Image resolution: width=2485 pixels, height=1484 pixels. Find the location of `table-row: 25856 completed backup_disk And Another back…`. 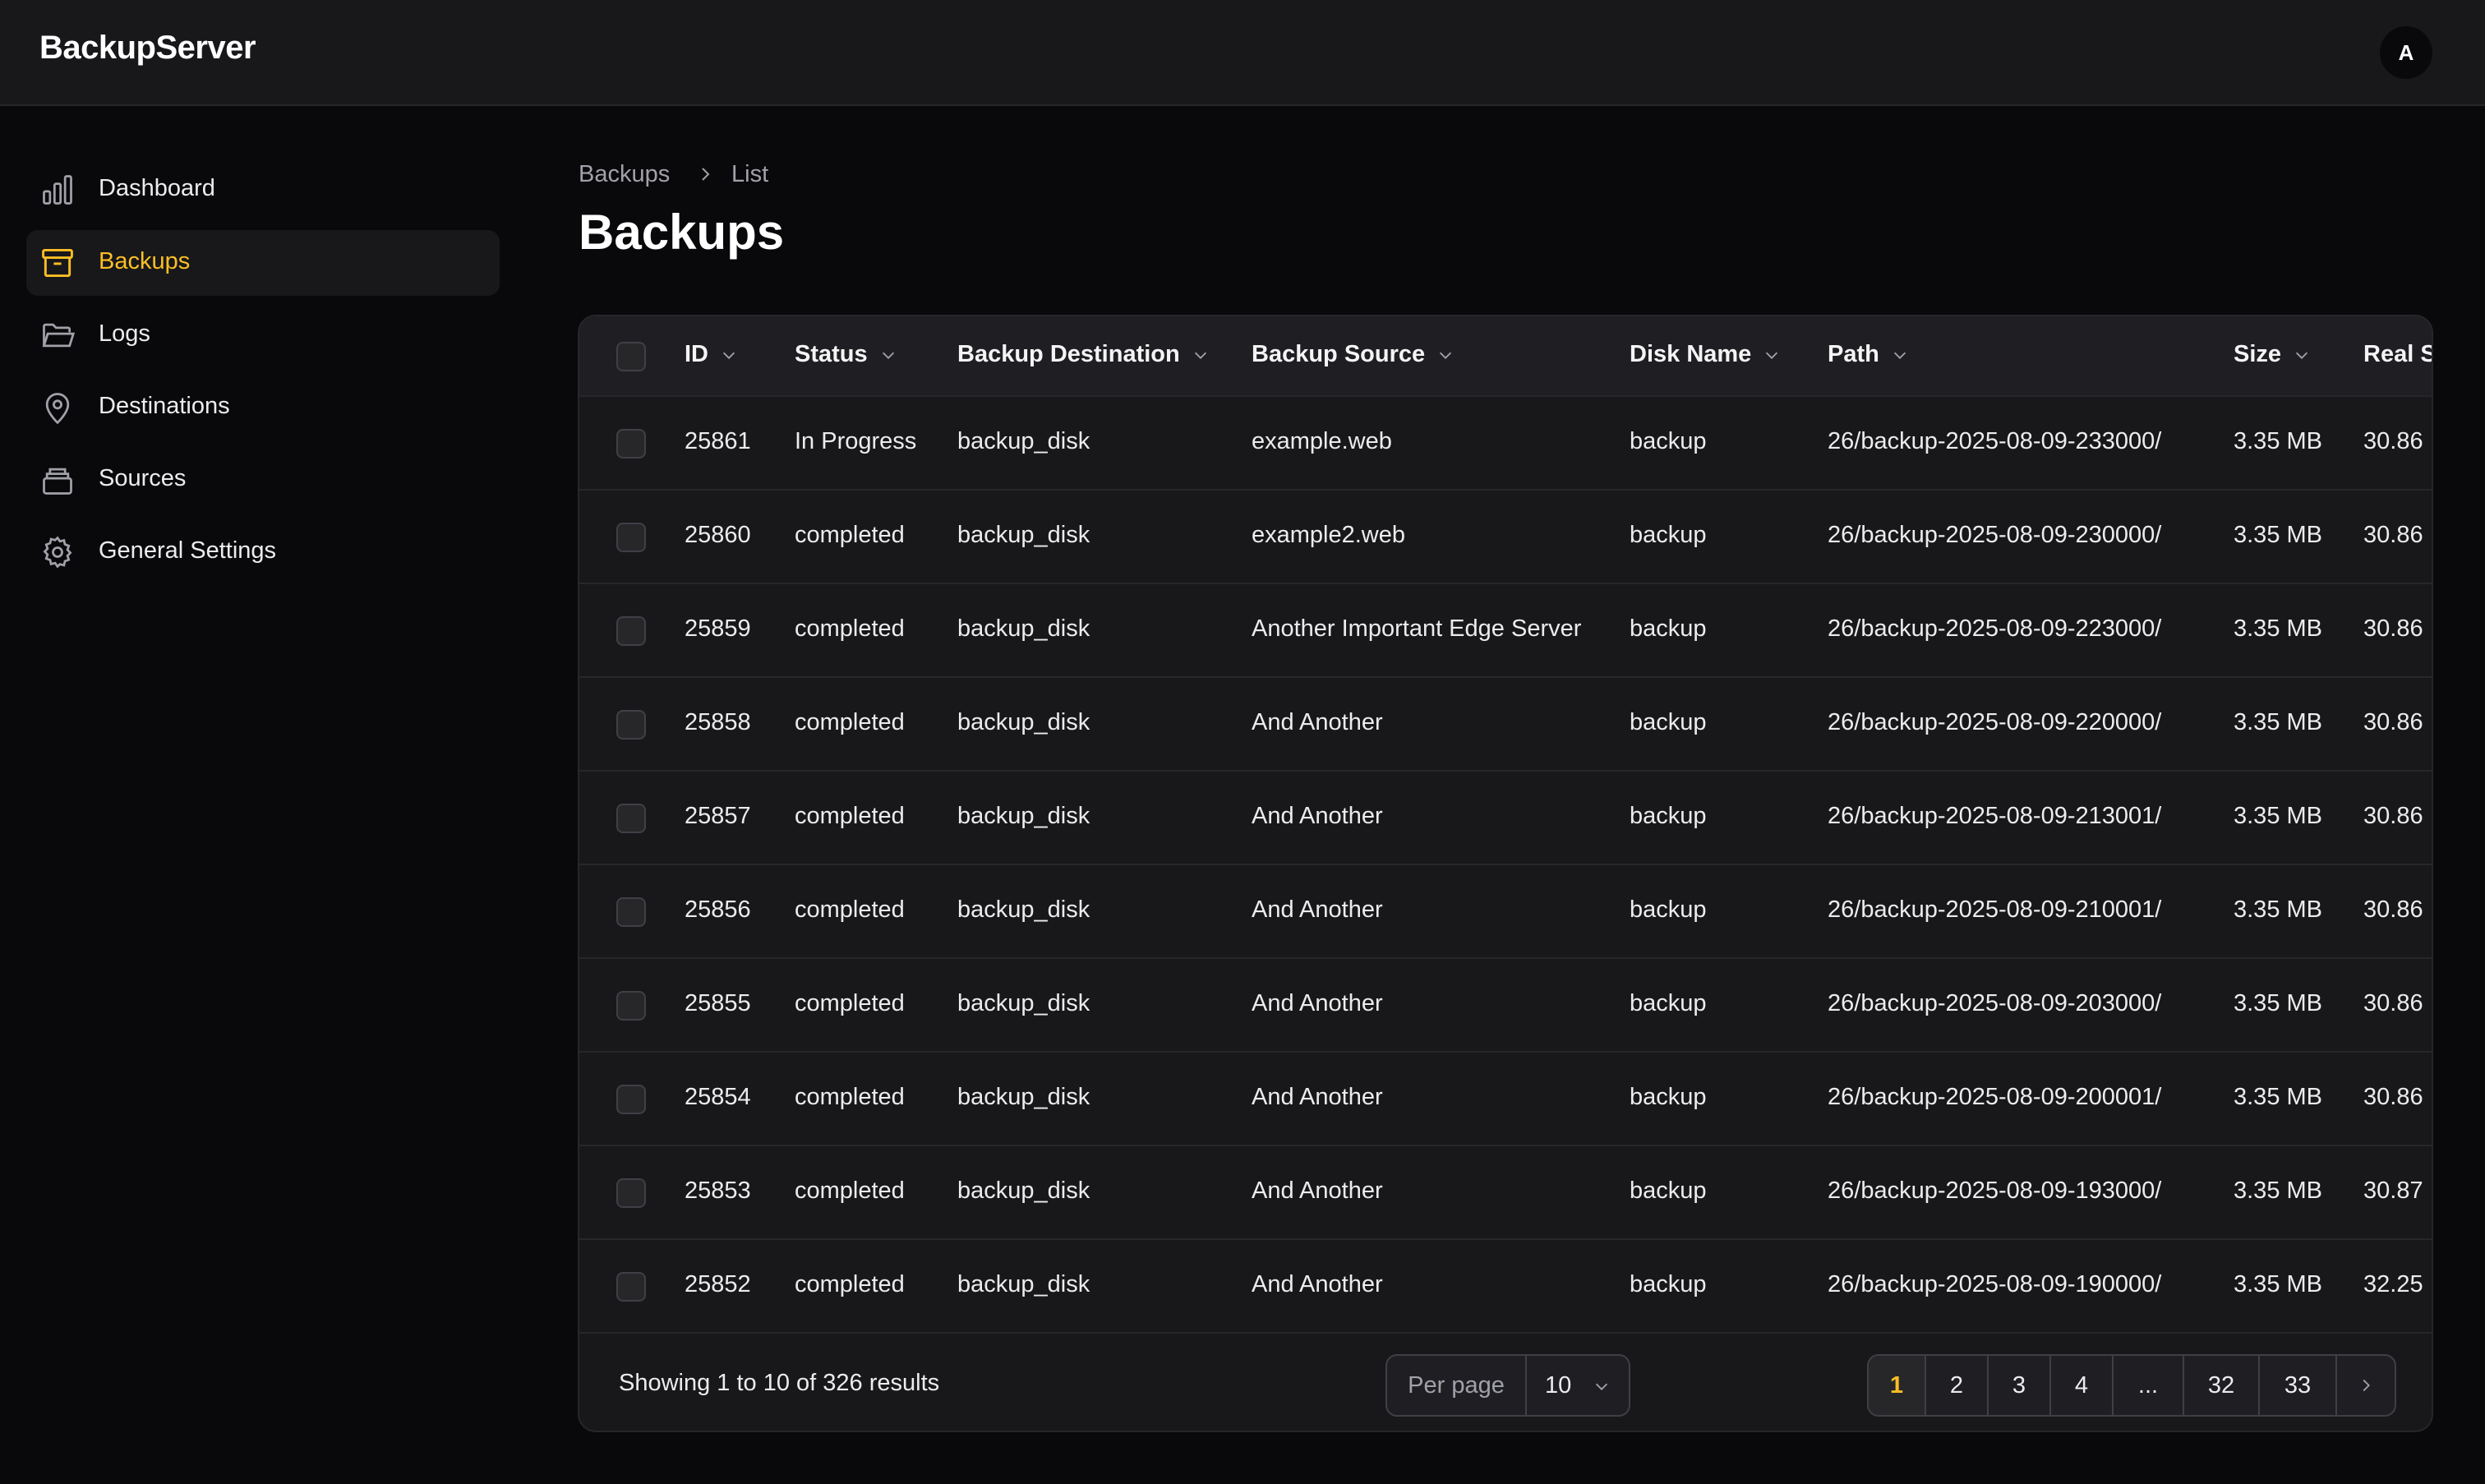

table-row: 25856 completed backup_disk And Another back… is located at coordinates (1505, 912).